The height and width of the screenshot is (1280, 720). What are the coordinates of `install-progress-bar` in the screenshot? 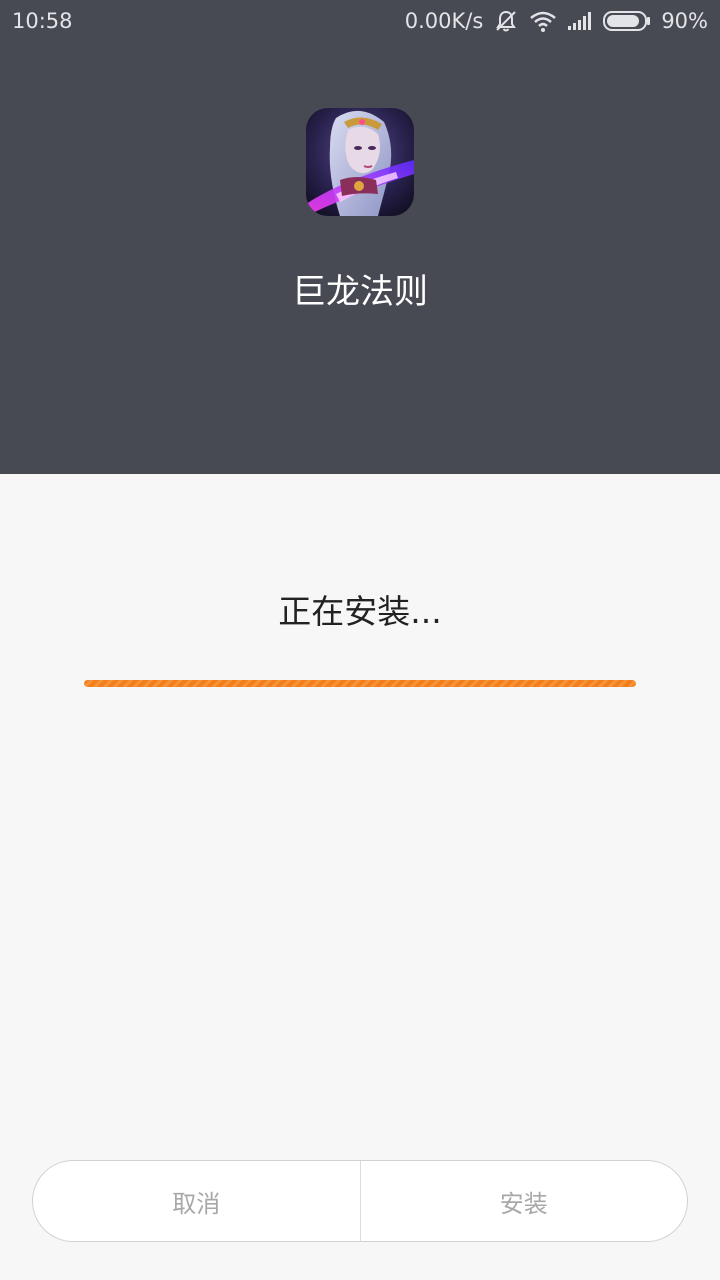 It's located at (360, 683).